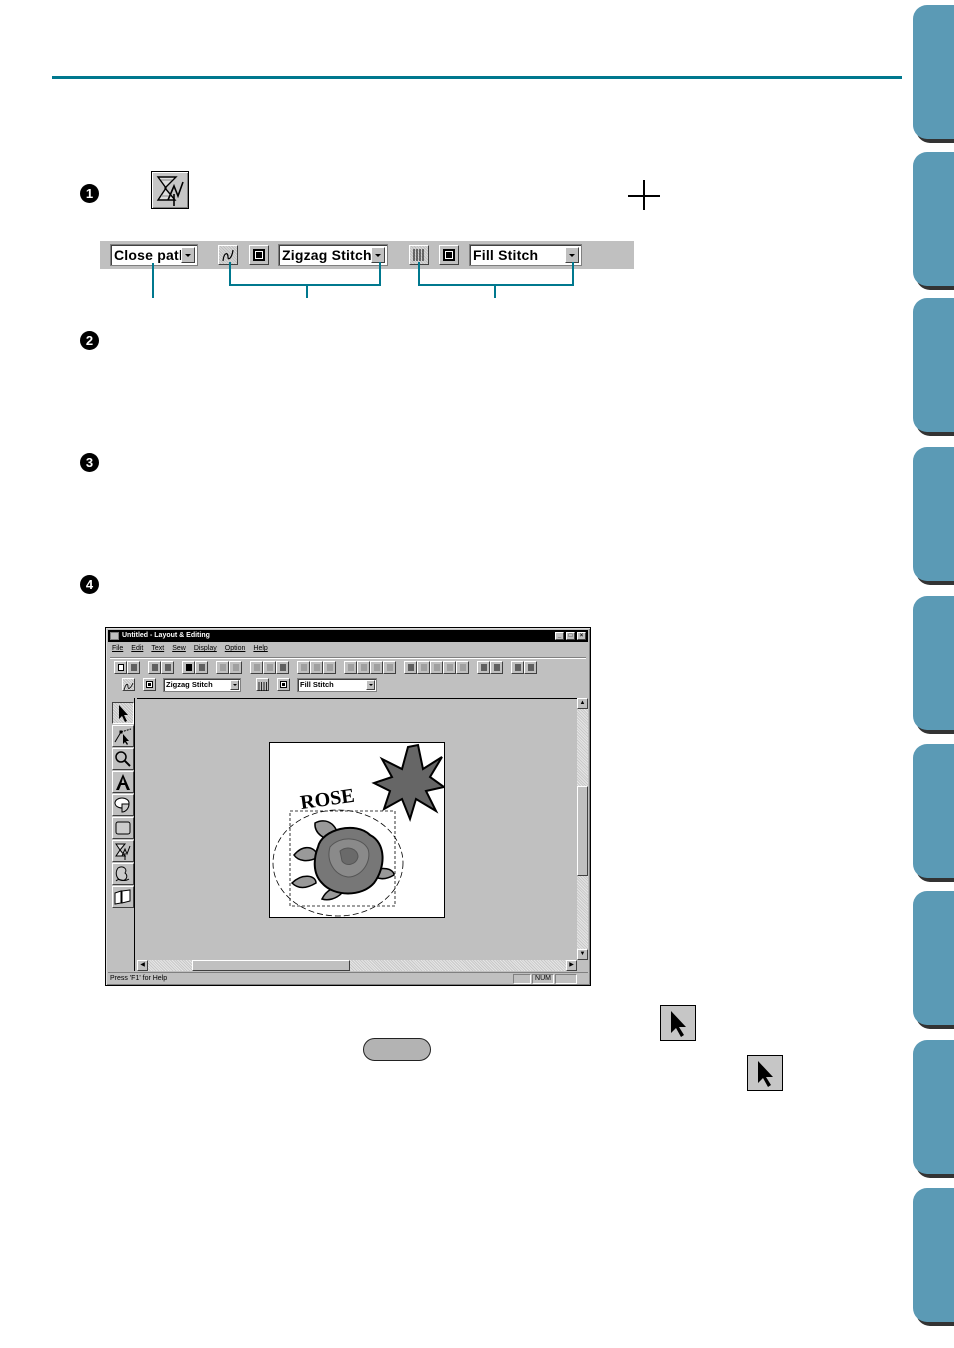 This screenshot has height=1348, width=954. What do you see at coordinates (582, 954) in the screenshot?
I see `scroll-down-button: ▼` at bounding box center [582, 954].